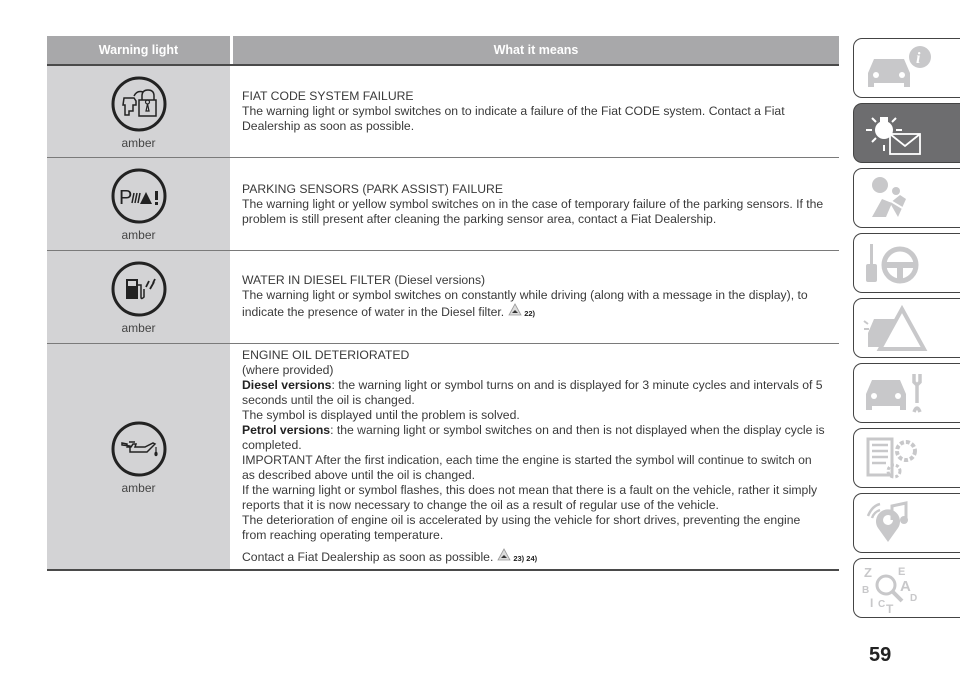 Image resolution: width=960 pixels, height=678 pixels. Describe the element at coordinates (138, 289) in the screenshot. I see `water-in-diesel-filter-icon` at that location.